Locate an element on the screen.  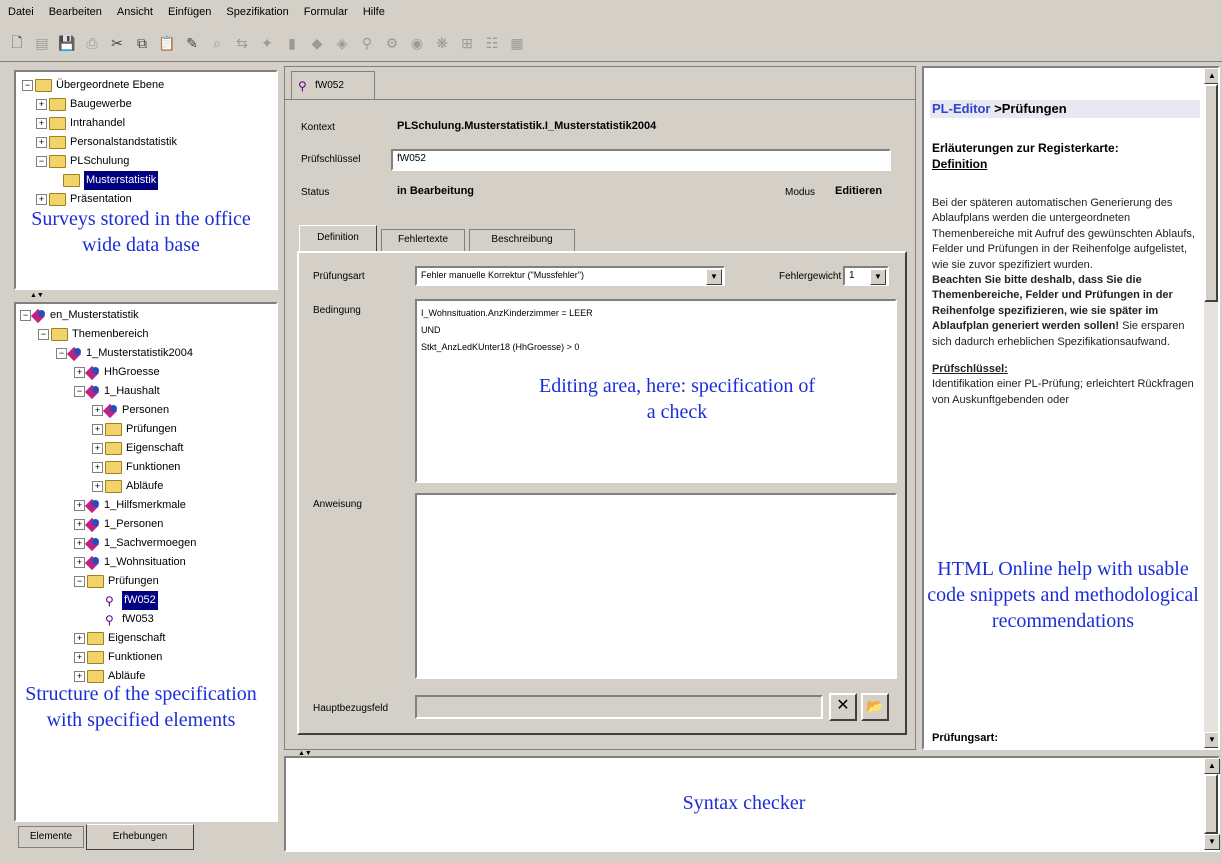
menu-datei: Datei is located at coordinates (21, 12).